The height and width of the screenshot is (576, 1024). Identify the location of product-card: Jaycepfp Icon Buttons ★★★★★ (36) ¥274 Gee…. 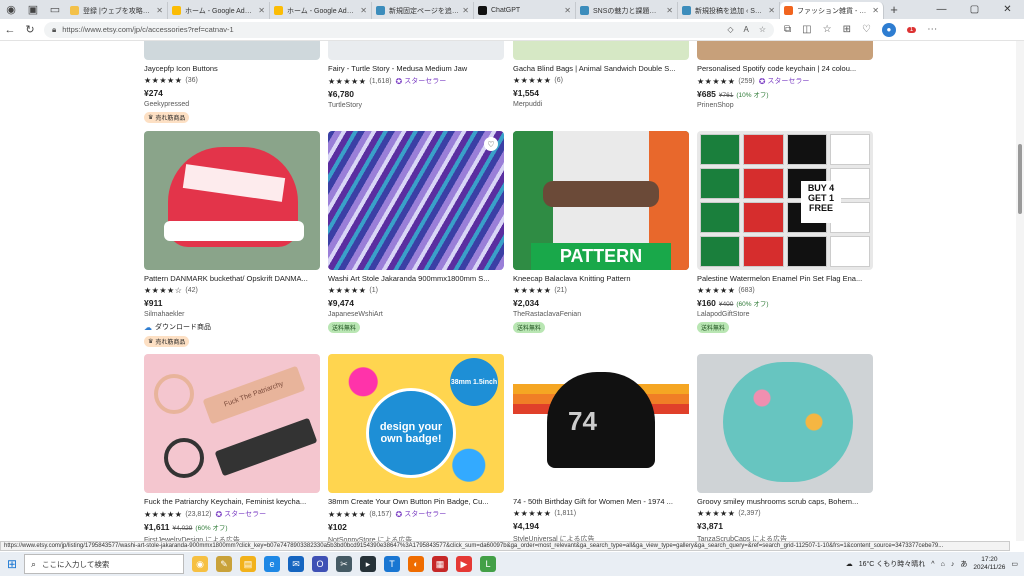
(232, 82).